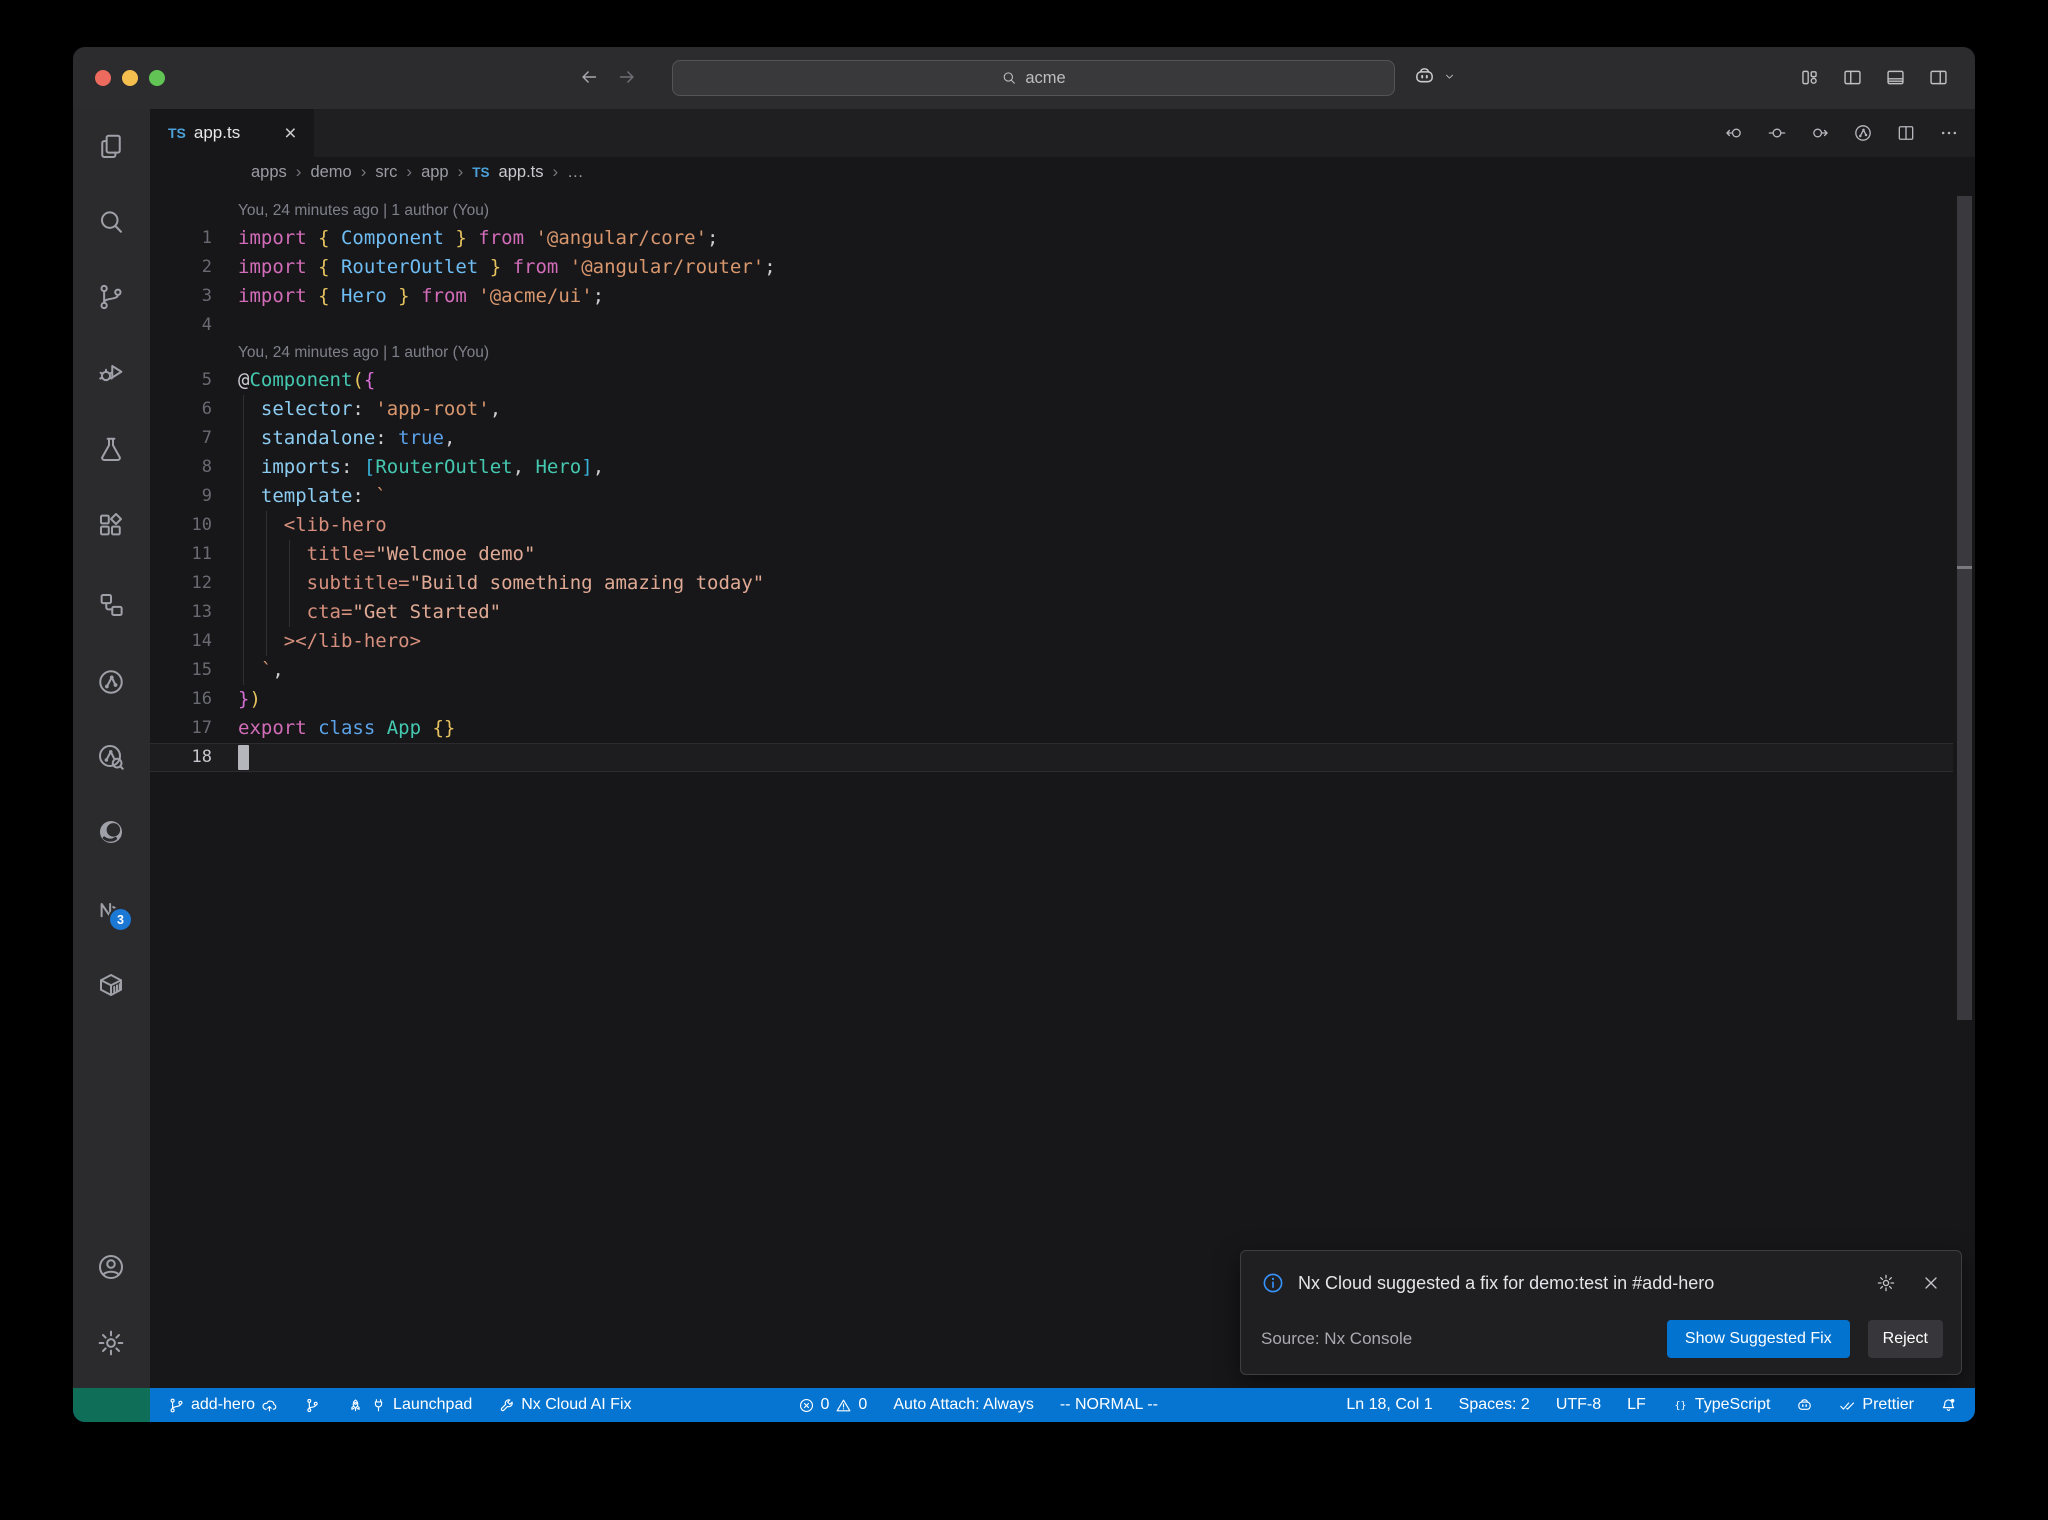 This screenshot has height=1520, width=2048. I want to click on status-item-language-mode: {} TypeScript, so click(1721, 1405).